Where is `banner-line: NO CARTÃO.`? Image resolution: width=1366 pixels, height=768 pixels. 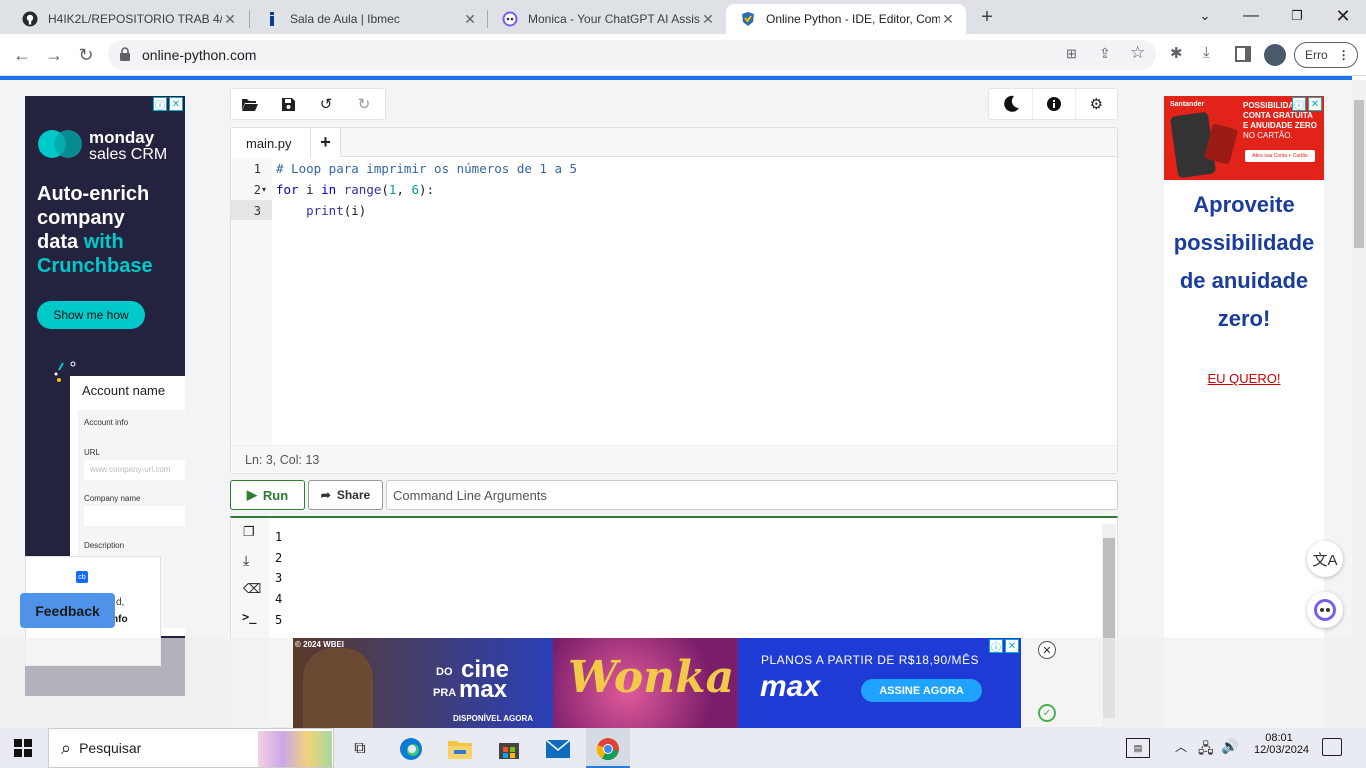
banner-line: NO CARTÃO. is located at coordinates (1268, 135).